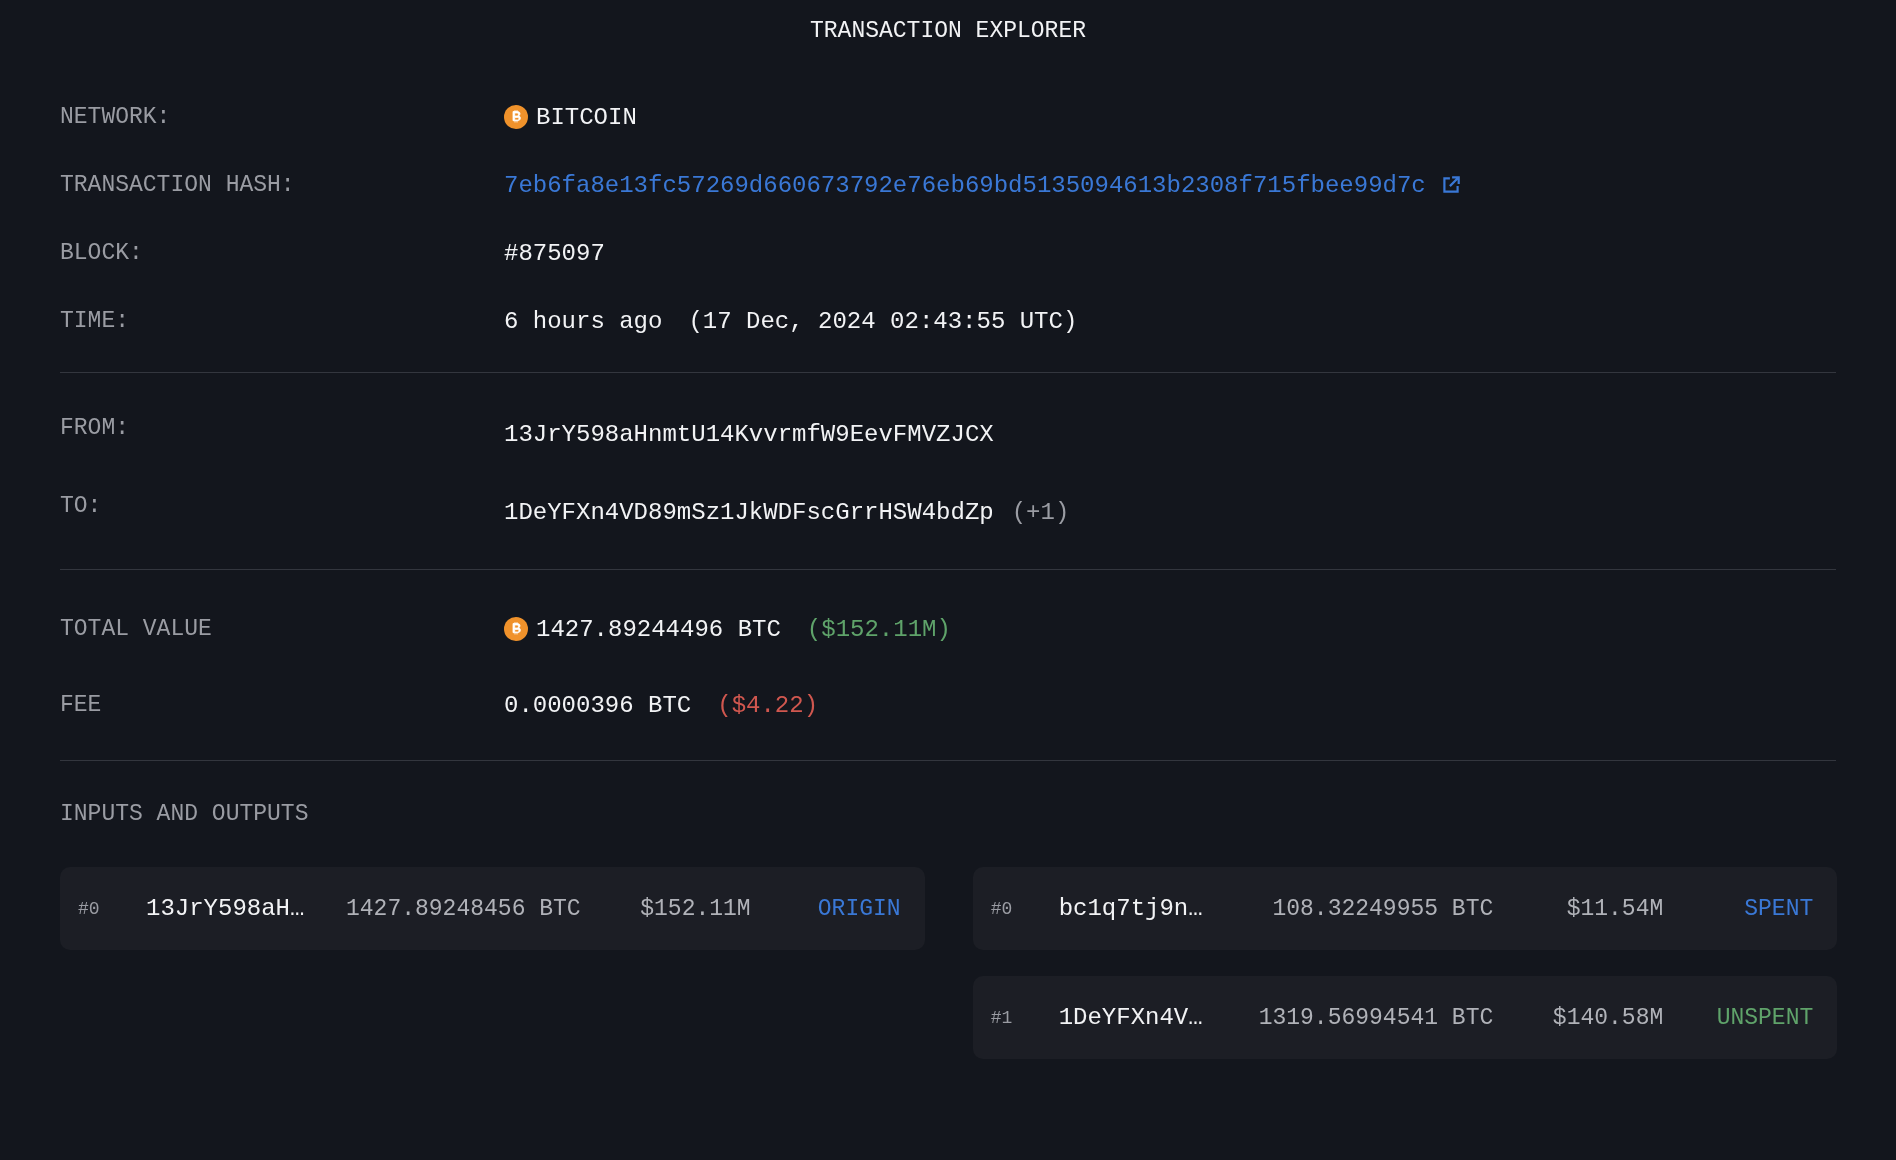 Image resolution: width=1896 pixels, height=1160 pixels. Describe the element at coordinates (878, 629) in the screenshot. I see `usd-amount: ($152.11M)` at that location.